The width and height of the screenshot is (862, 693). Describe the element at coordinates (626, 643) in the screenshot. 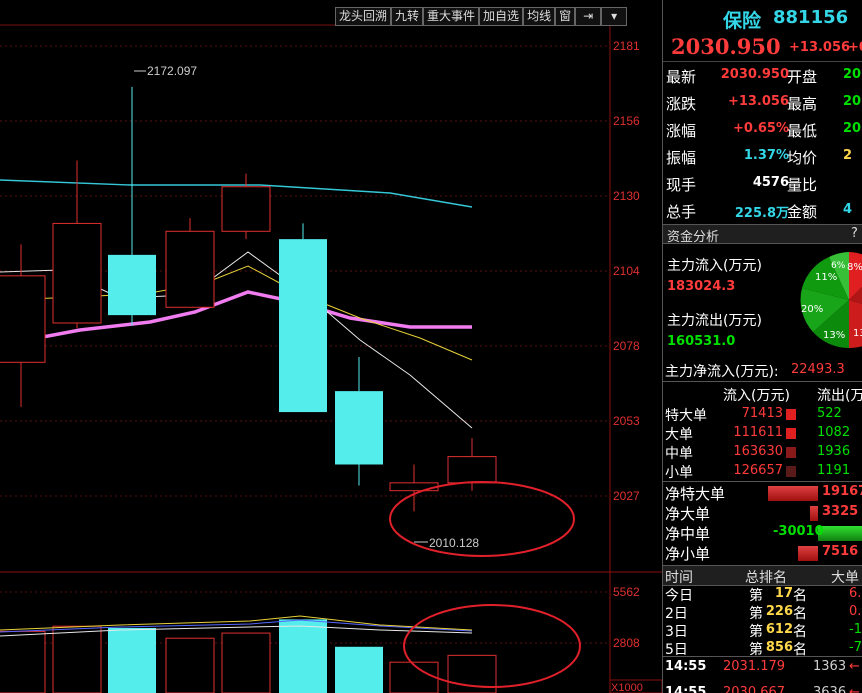

I see `volume-tick-label: 2808` at that location.